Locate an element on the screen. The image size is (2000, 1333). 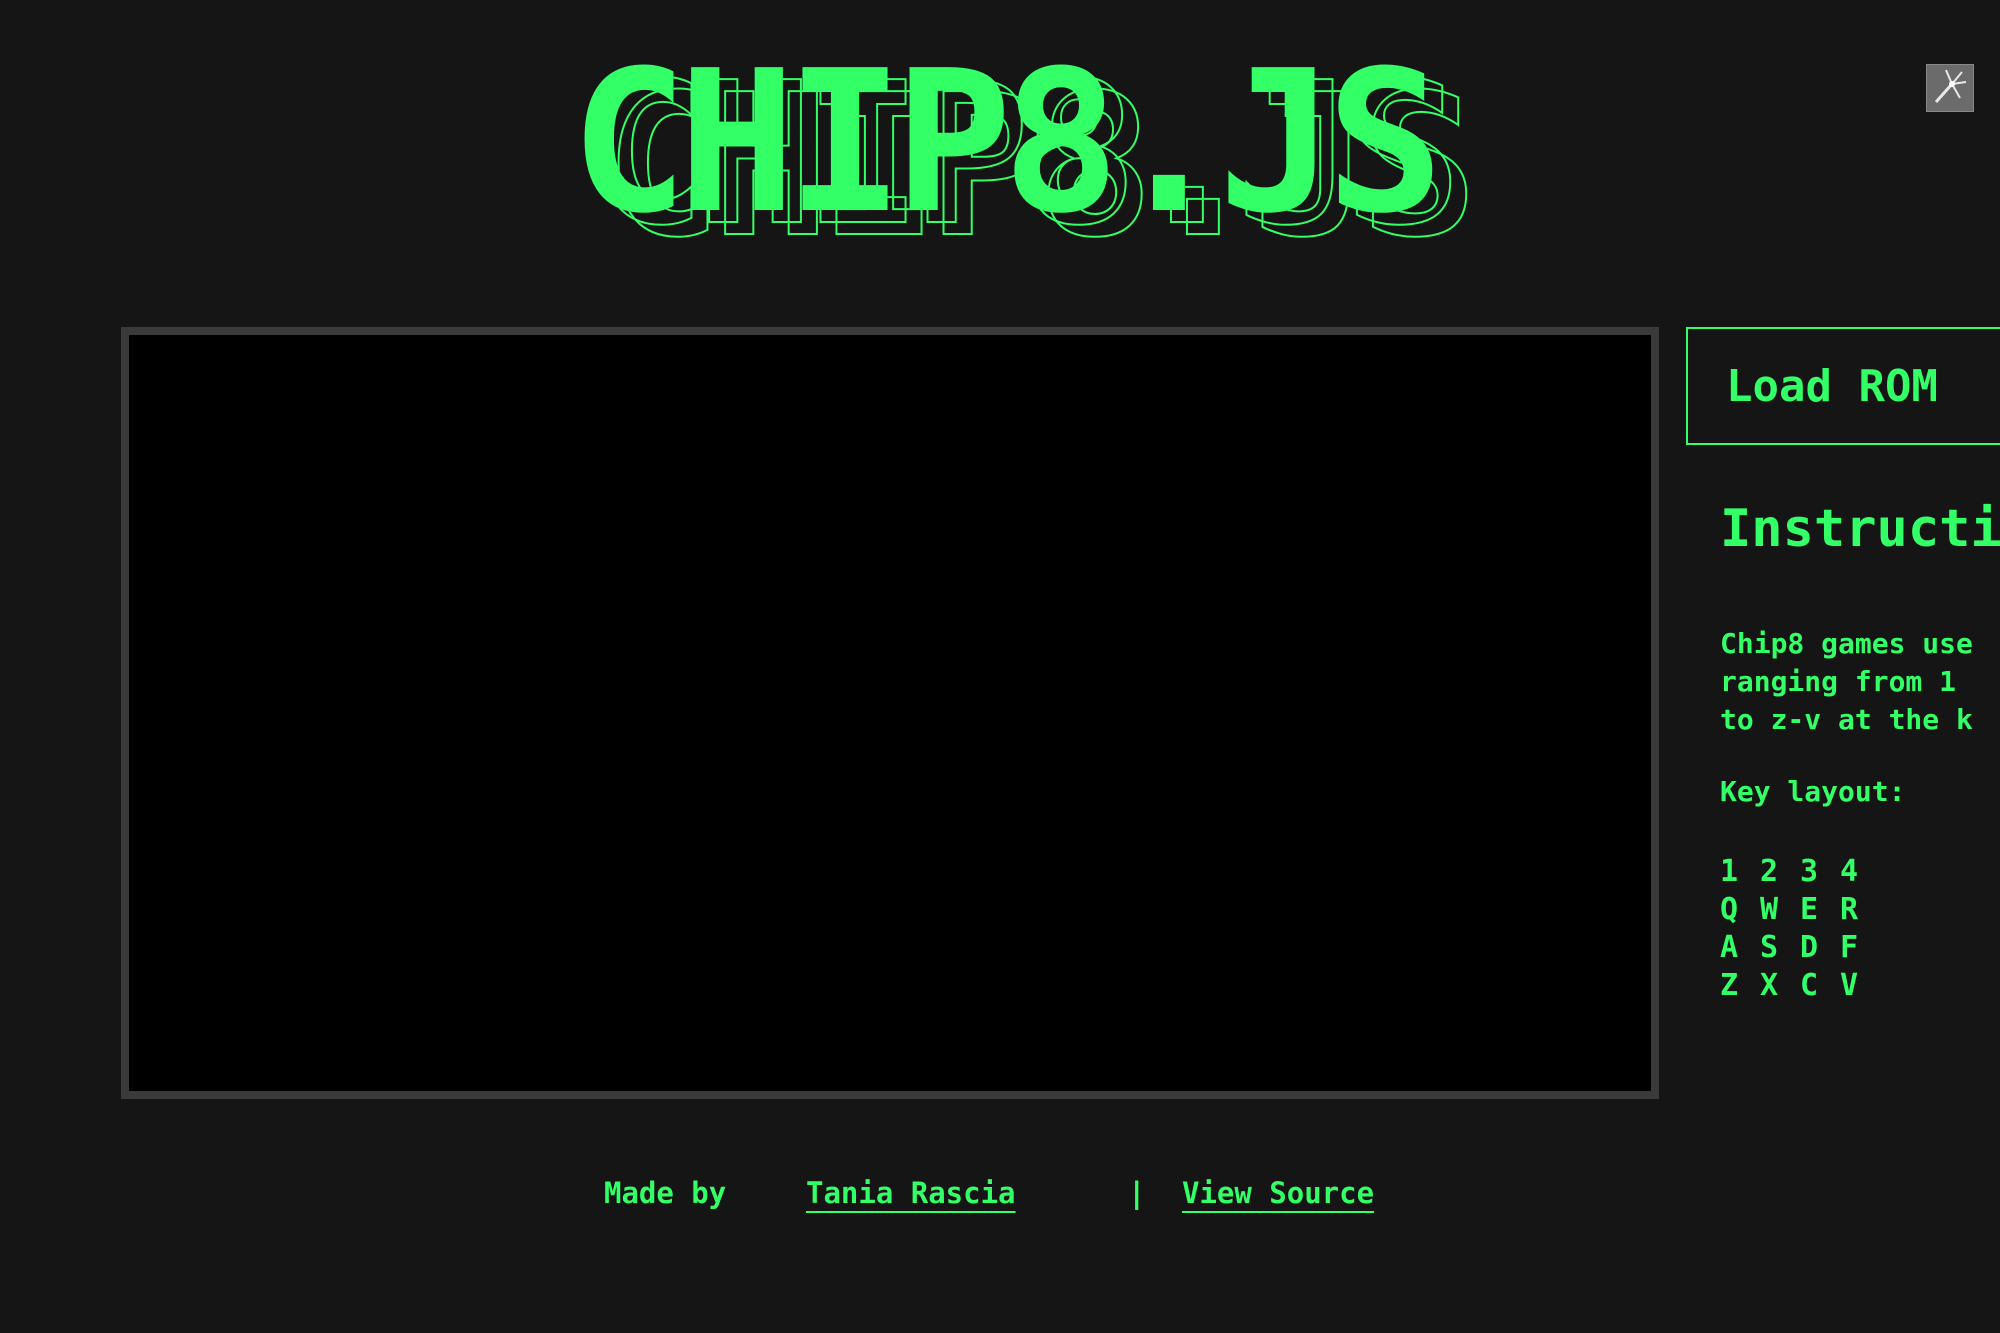
key-label: Z is located at coordinates (1729, 985).